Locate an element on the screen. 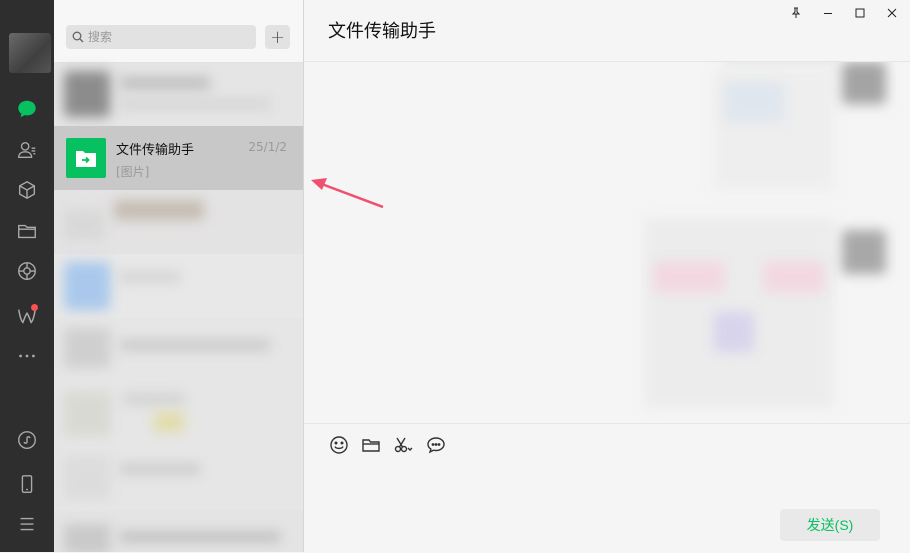  chat-item-preview: [图片] is located at coordinates (133, 172).